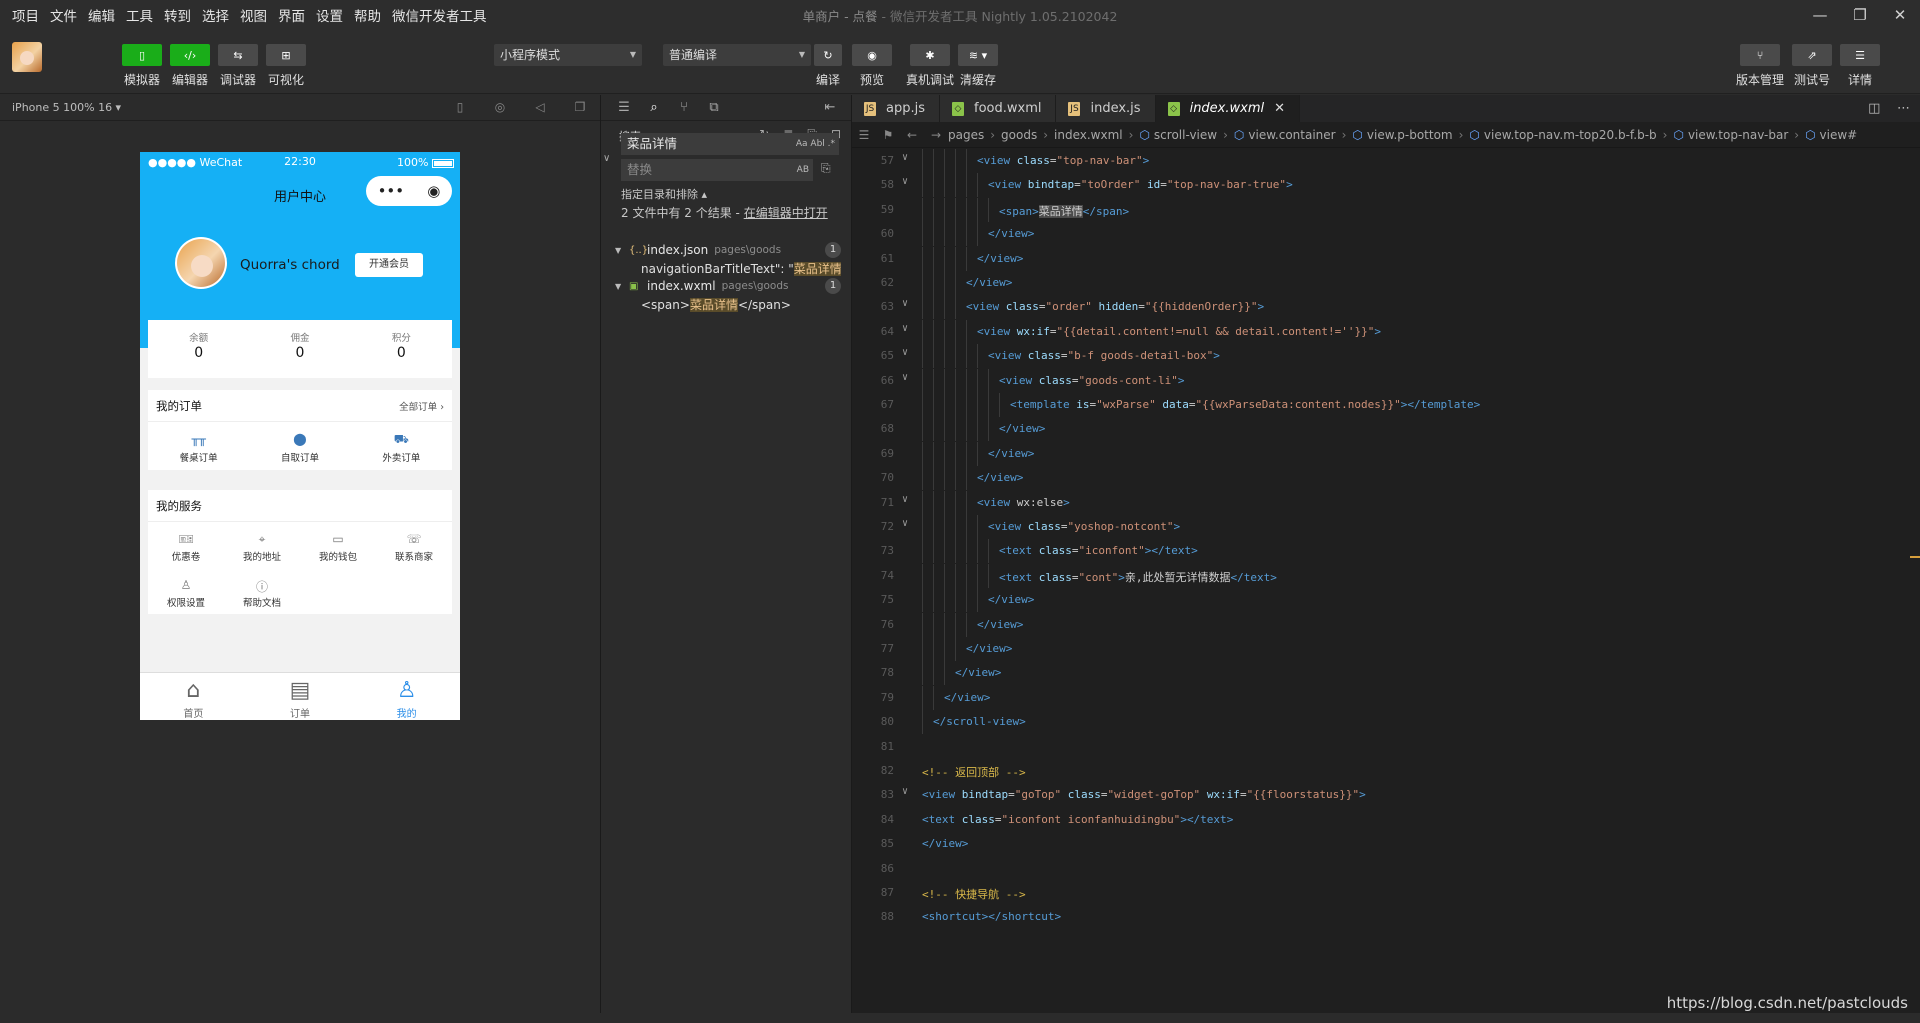 Image resolution: width=1920 pixels, height=1023 pixels. Describe the element at coordinates (728, 250) in the screenshot. I see `result-file: ▼ {..} index.json pages\goods 1` at that location.